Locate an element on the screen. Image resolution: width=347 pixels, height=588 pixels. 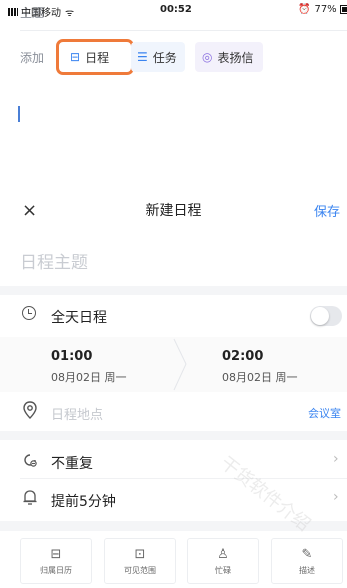
clock-icon is located at coordinates (29, 313).